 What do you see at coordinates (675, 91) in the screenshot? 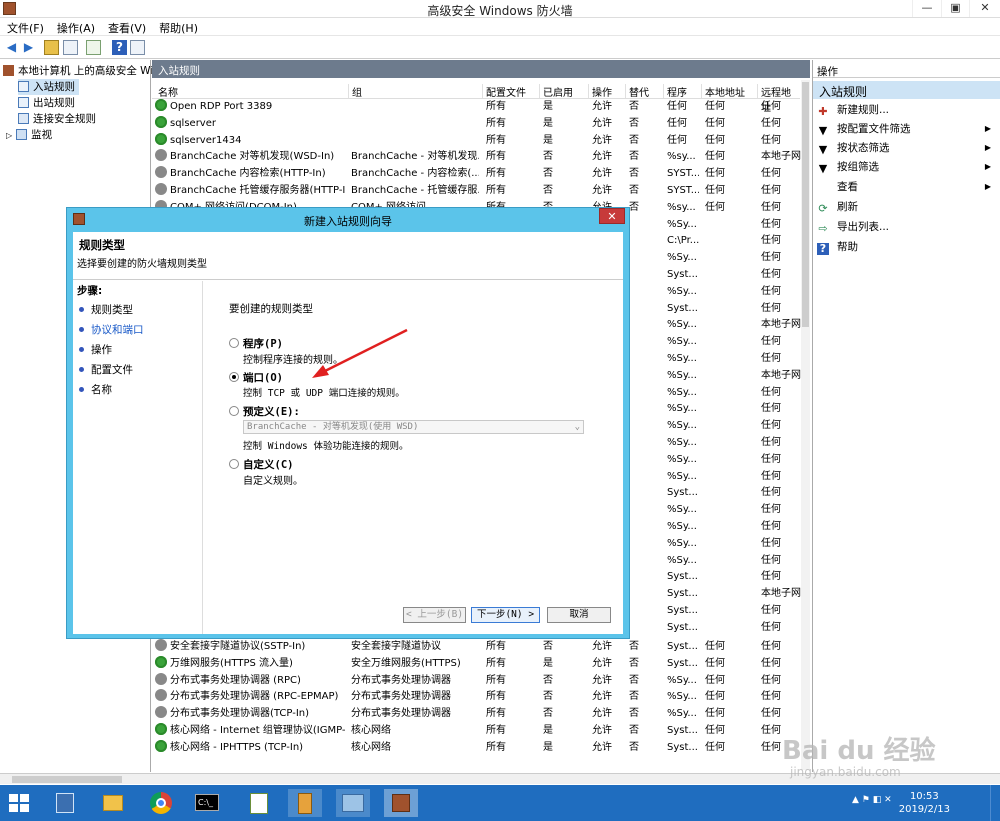
I see `col-program: 程序` at bounding box center [675, 91].